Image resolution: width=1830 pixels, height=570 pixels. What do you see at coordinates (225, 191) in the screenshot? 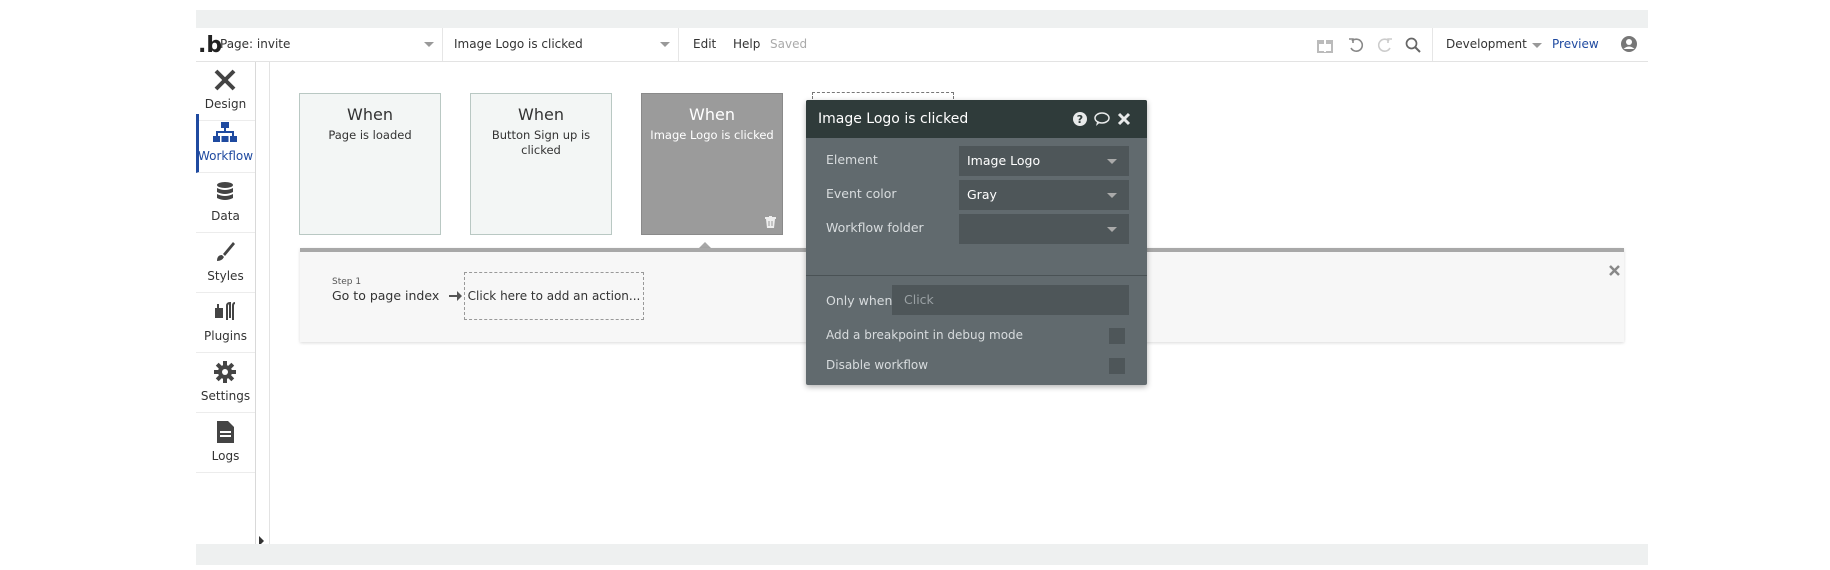
I see `database-icon` at bounding box center [225, 191].